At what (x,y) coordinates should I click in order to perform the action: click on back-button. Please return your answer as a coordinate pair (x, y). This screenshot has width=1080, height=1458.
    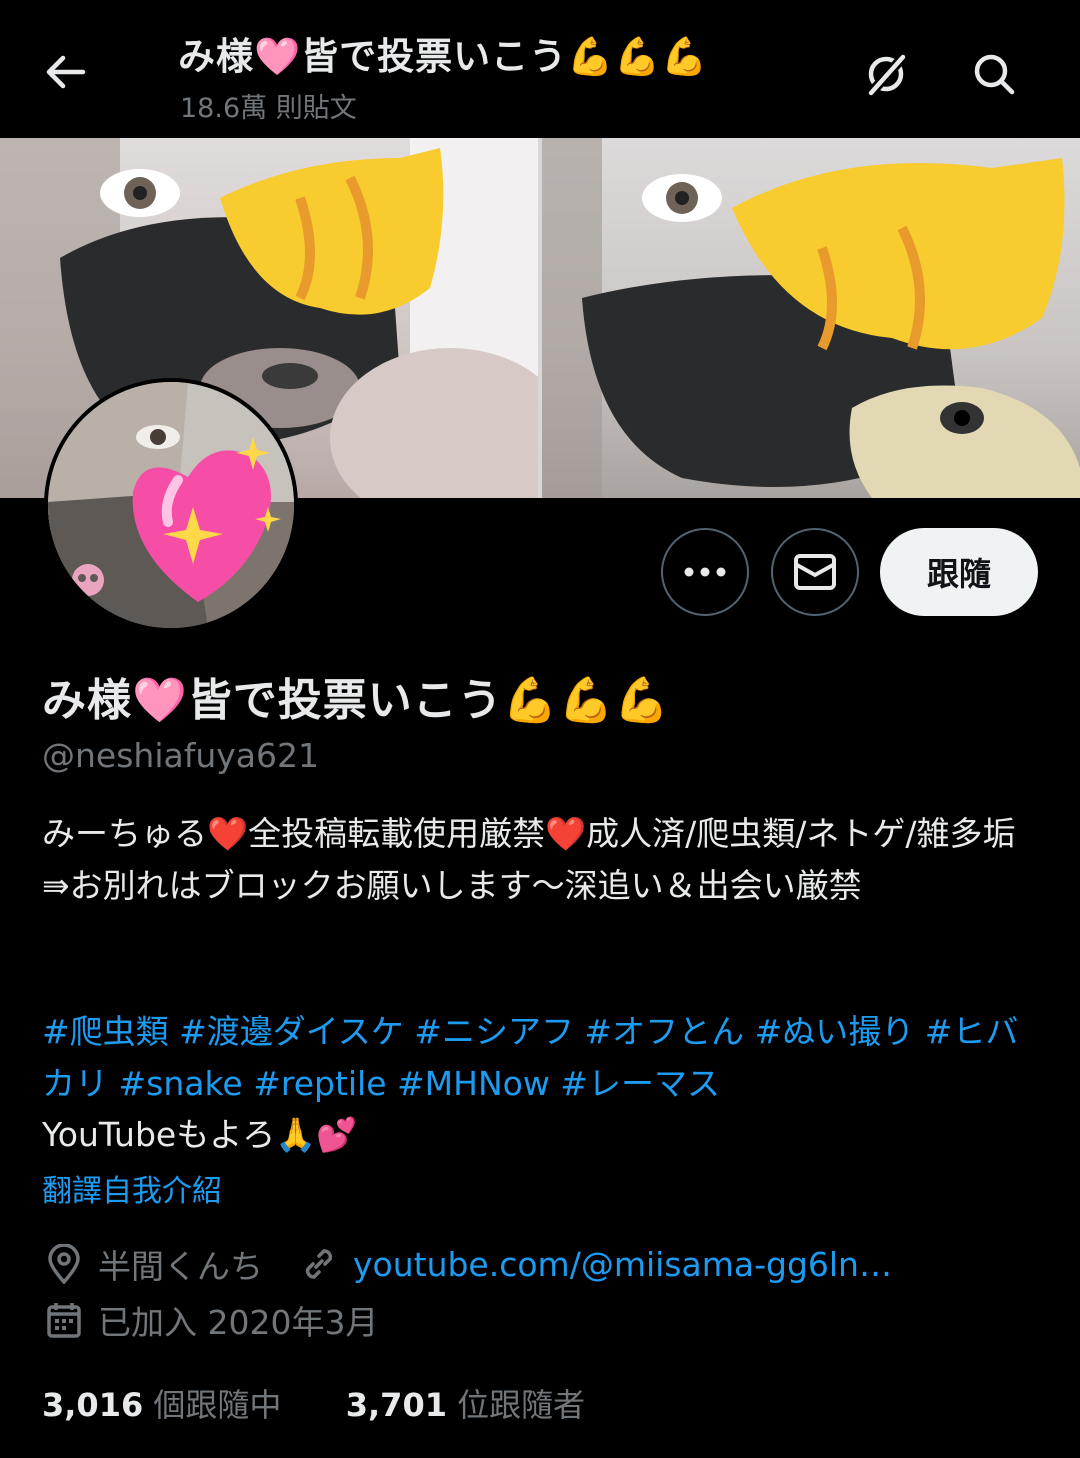
    Looking at the image, I should click on (66, 72).